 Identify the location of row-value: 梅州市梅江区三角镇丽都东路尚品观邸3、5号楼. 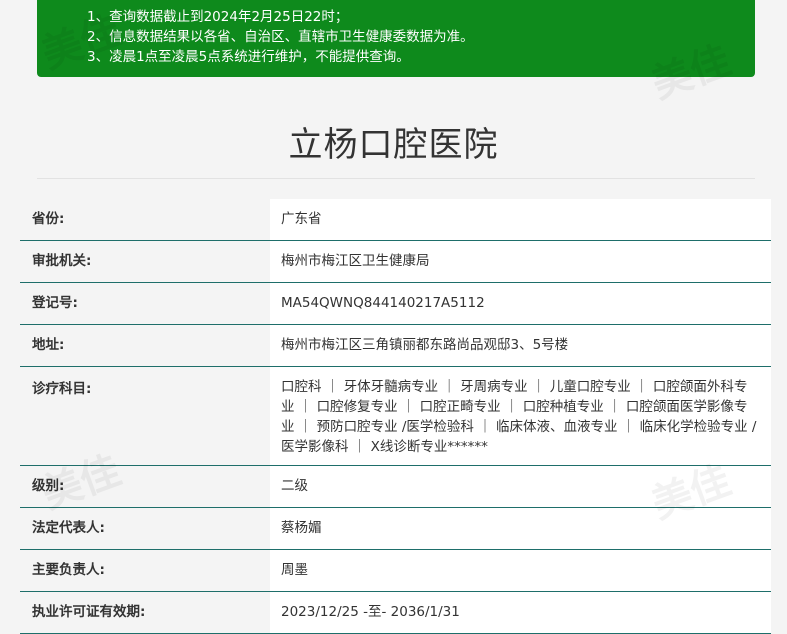
(520, 345).